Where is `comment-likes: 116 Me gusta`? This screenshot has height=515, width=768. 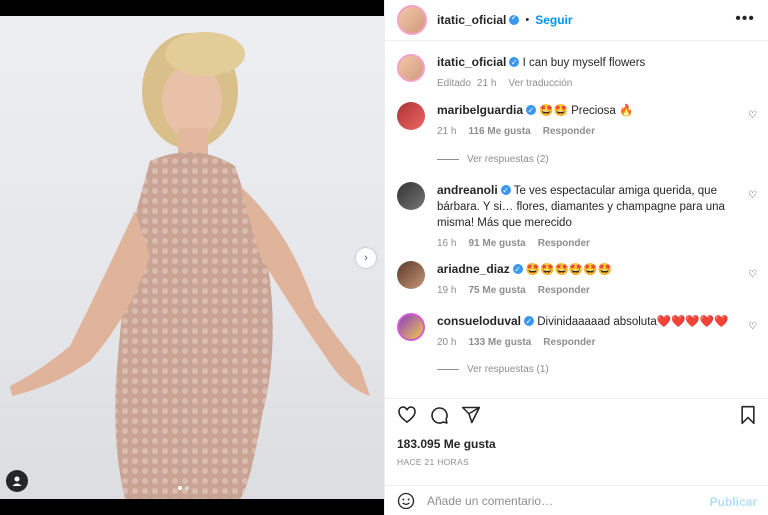
comment-likes: 116 Me gusta is located at coordinates (499, 132).